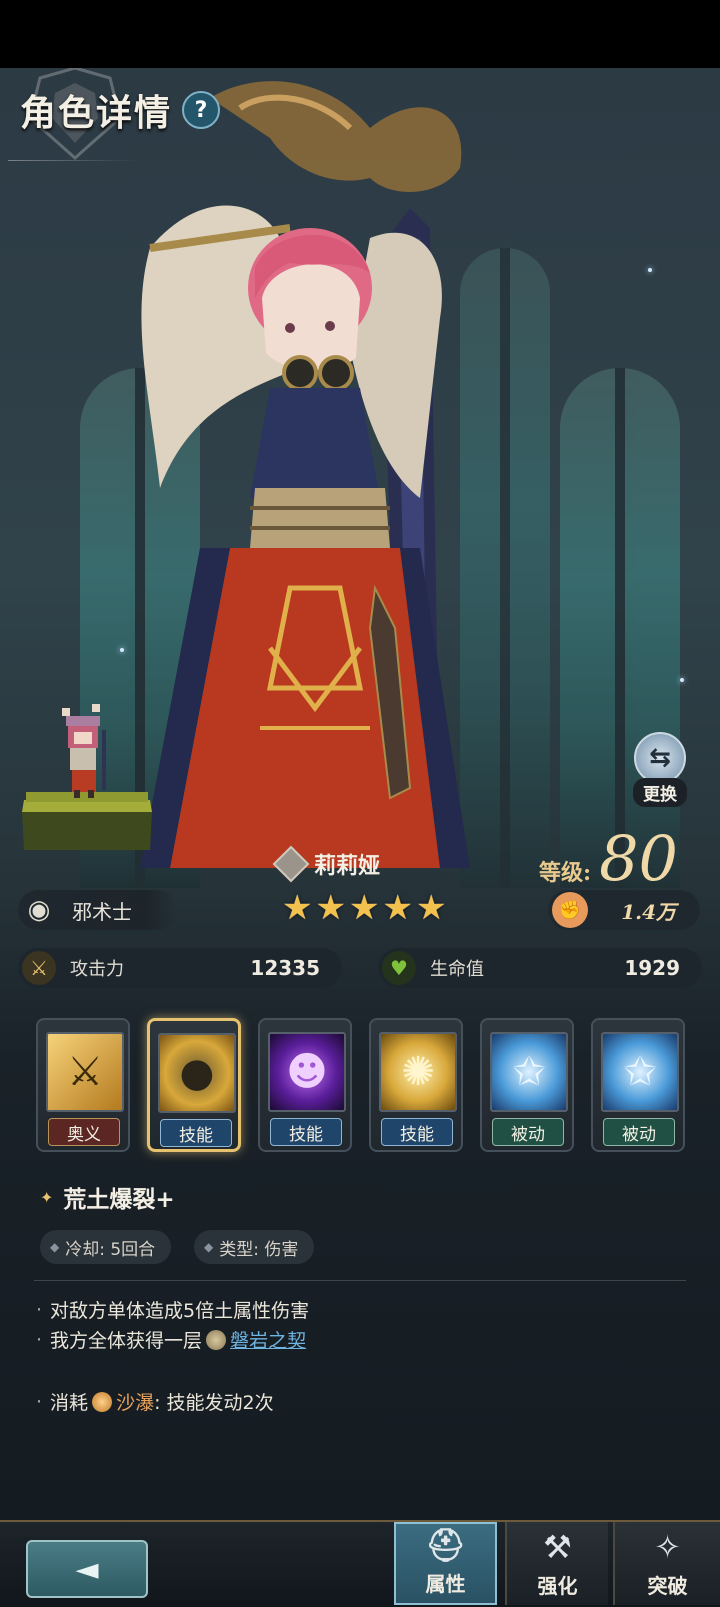 This screenshot has height=1607, width=720. I want to click on back-button: ◄, so click(87, 1569).